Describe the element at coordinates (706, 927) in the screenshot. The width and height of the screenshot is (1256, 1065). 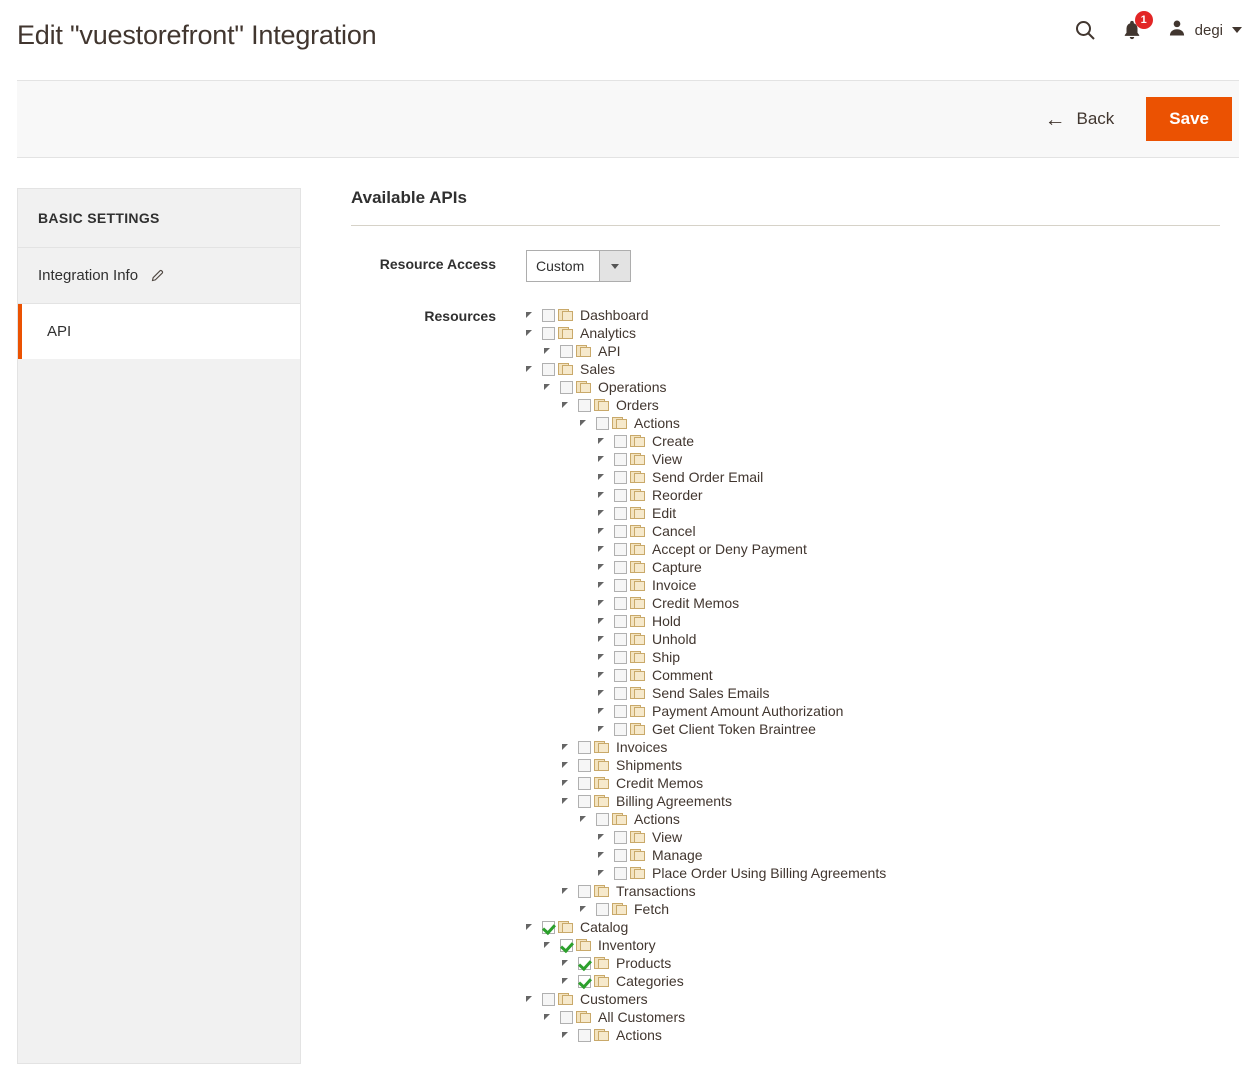
I see `tree-node: Catalog` at that location.